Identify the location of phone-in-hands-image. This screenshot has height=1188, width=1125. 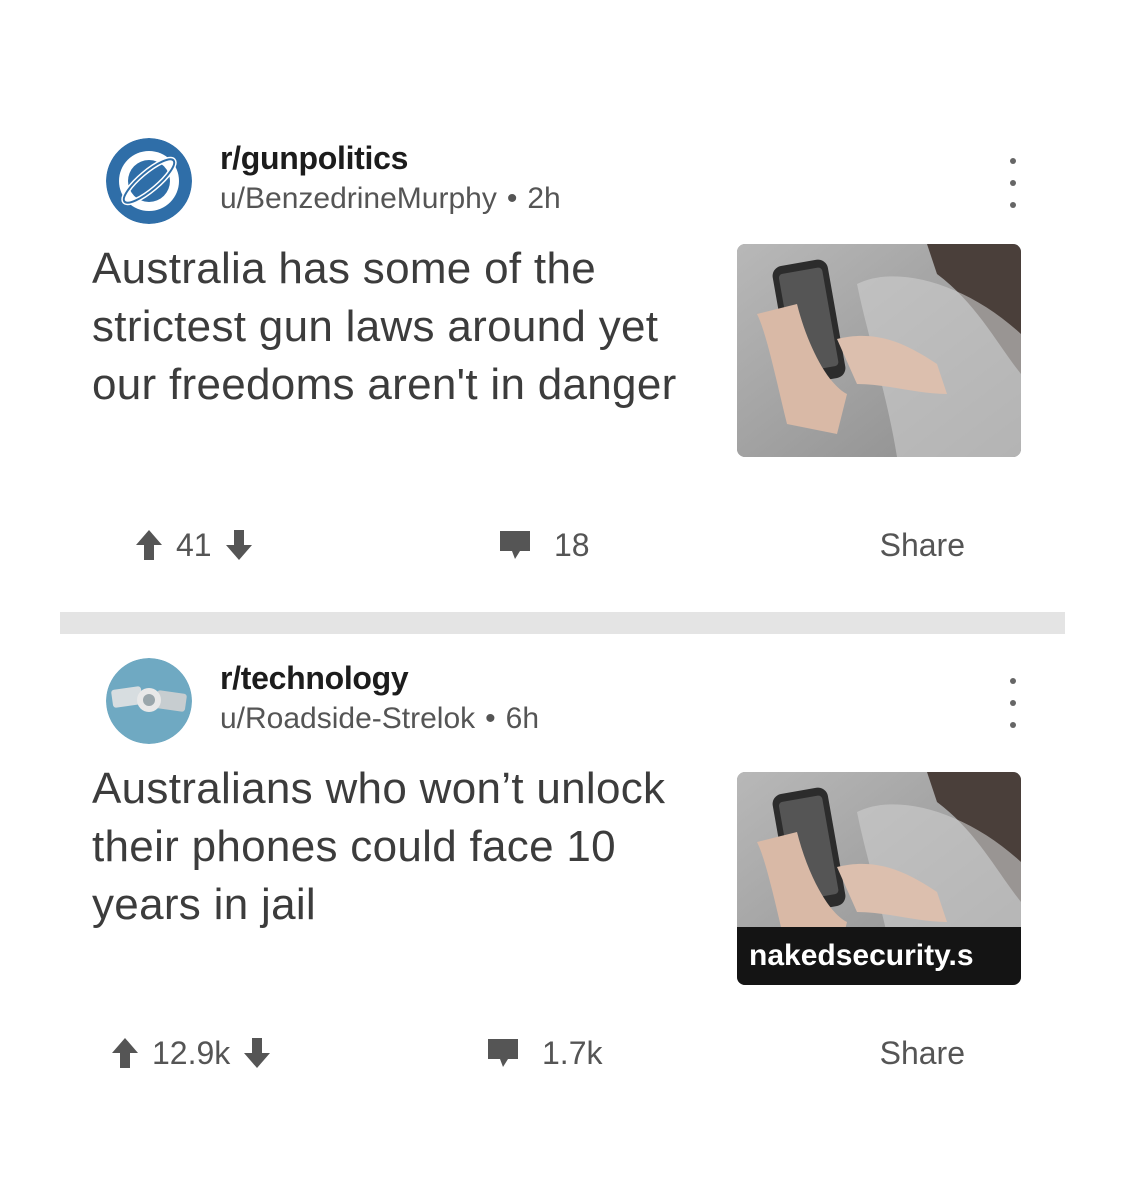
(879, 350).